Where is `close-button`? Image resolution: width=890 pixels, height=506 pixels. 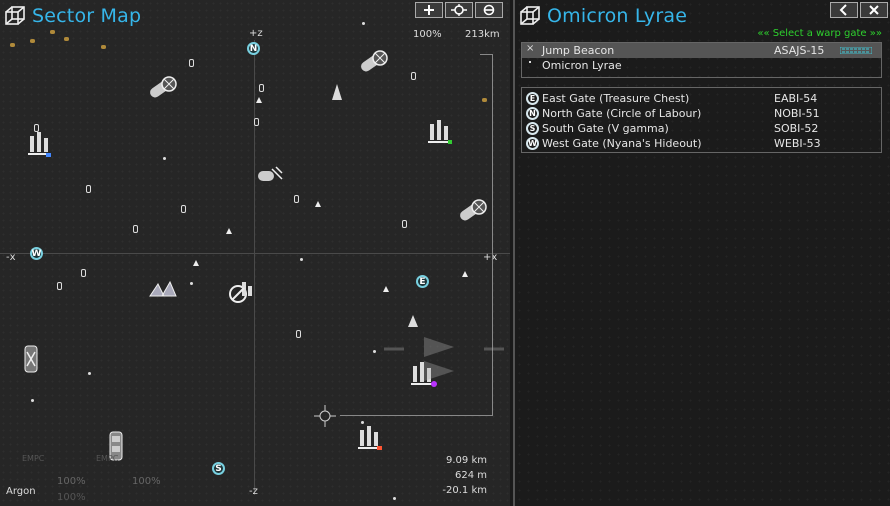 close-button is located at coordinates (874, 10).